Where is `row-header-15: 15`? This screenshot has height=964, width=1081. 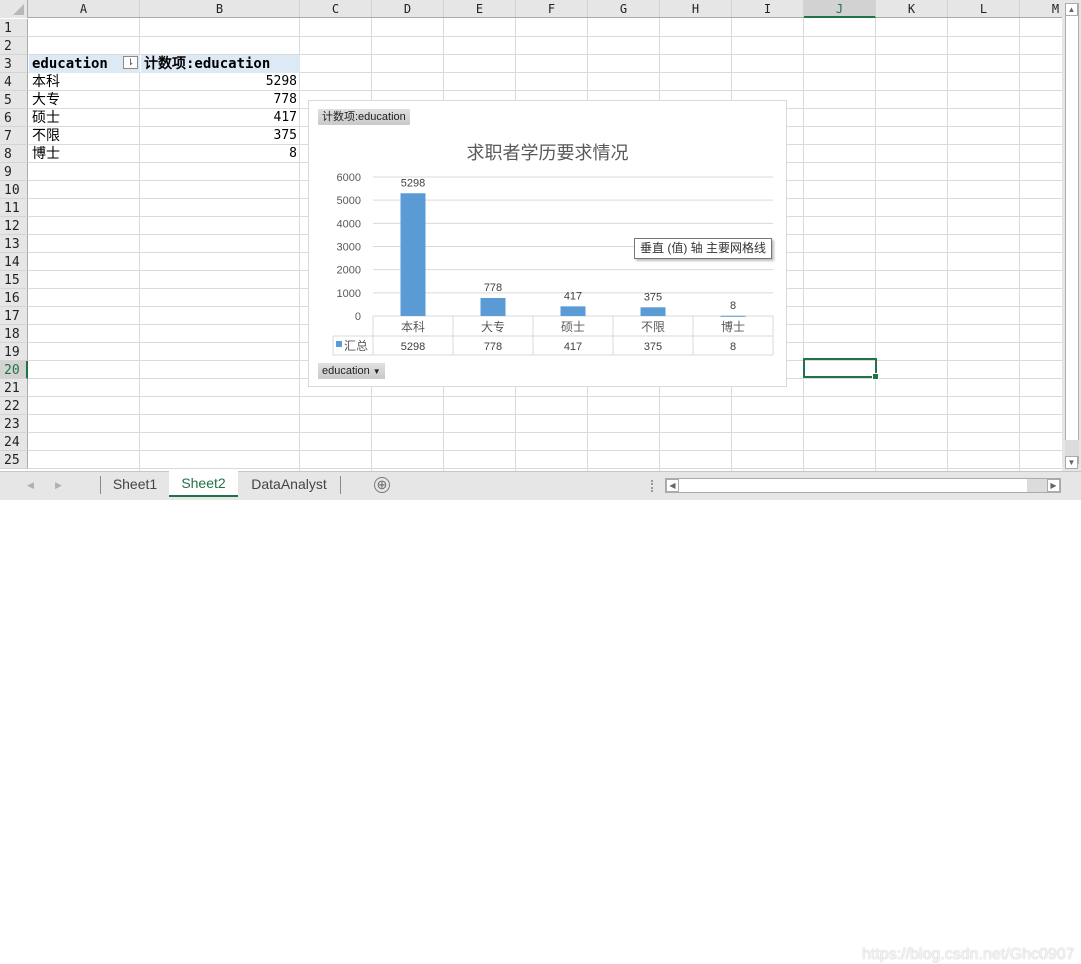 row-header-15: 15 is located at coordinates (14, 280).